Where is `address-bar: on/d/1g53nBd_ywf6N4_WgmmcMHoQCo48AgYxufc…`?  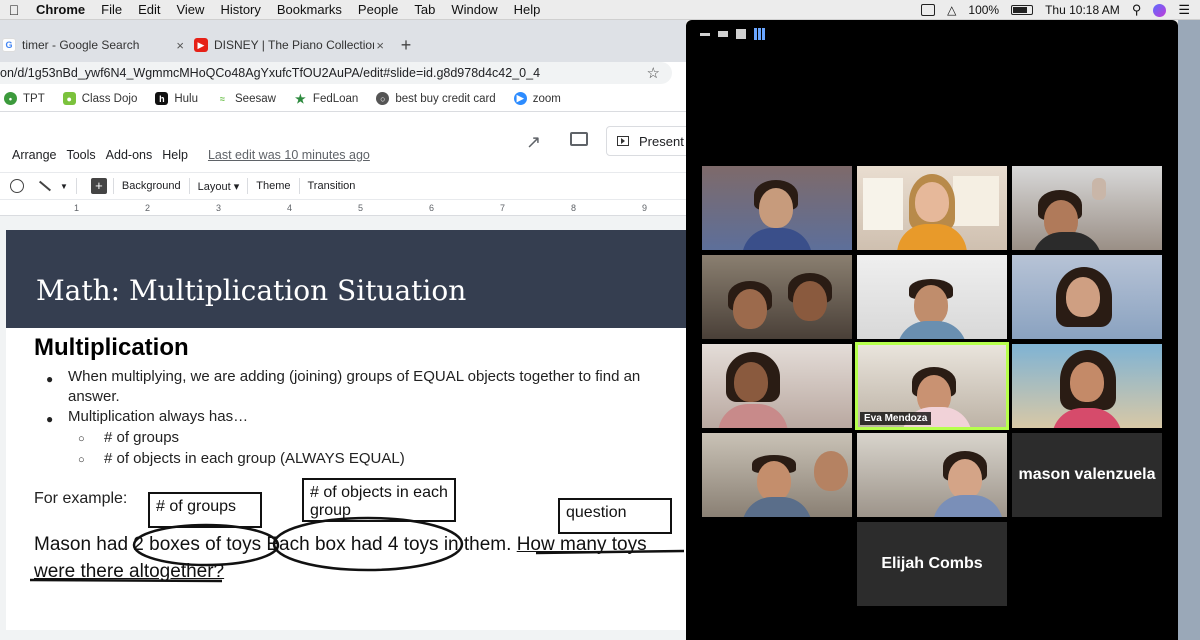 address-bar: on/d/1g53nBd_ywf6N4_WgmmcMHoQCo48AgYxufc… is located at coordinates (336, 73).